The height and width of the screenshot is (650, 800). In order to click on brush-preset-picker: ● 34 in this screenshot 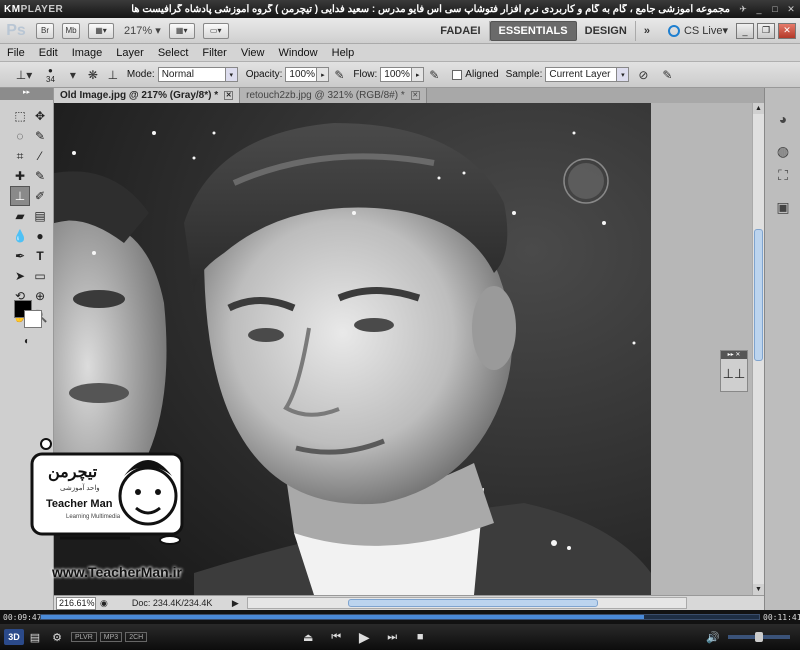, I will do `click(50, 75)`.